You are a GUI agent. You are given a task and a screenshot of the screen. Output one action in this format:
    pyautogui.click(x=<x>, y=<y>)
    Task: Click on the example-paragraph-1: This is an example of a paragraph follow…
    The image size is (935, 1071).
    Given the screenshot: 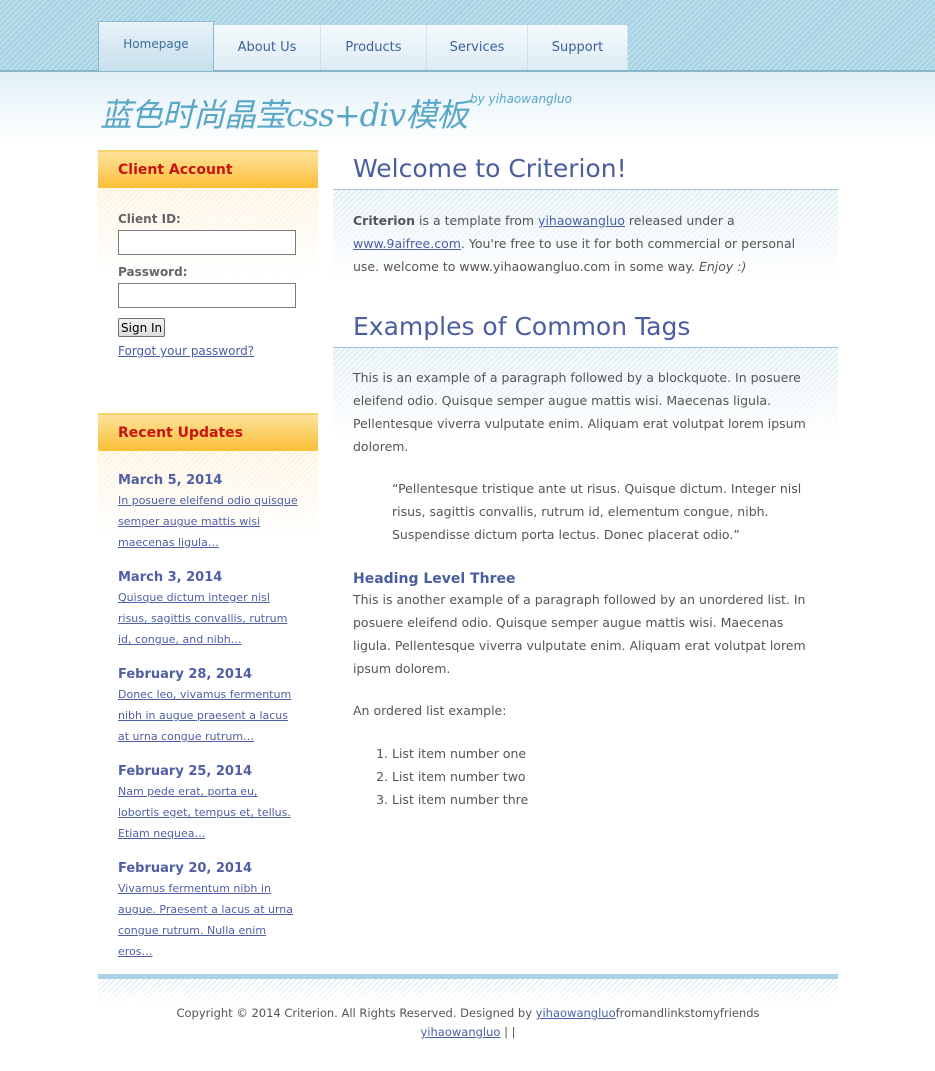 What is the action you would take?
    pyautogui.click(x=579, y=412)
    